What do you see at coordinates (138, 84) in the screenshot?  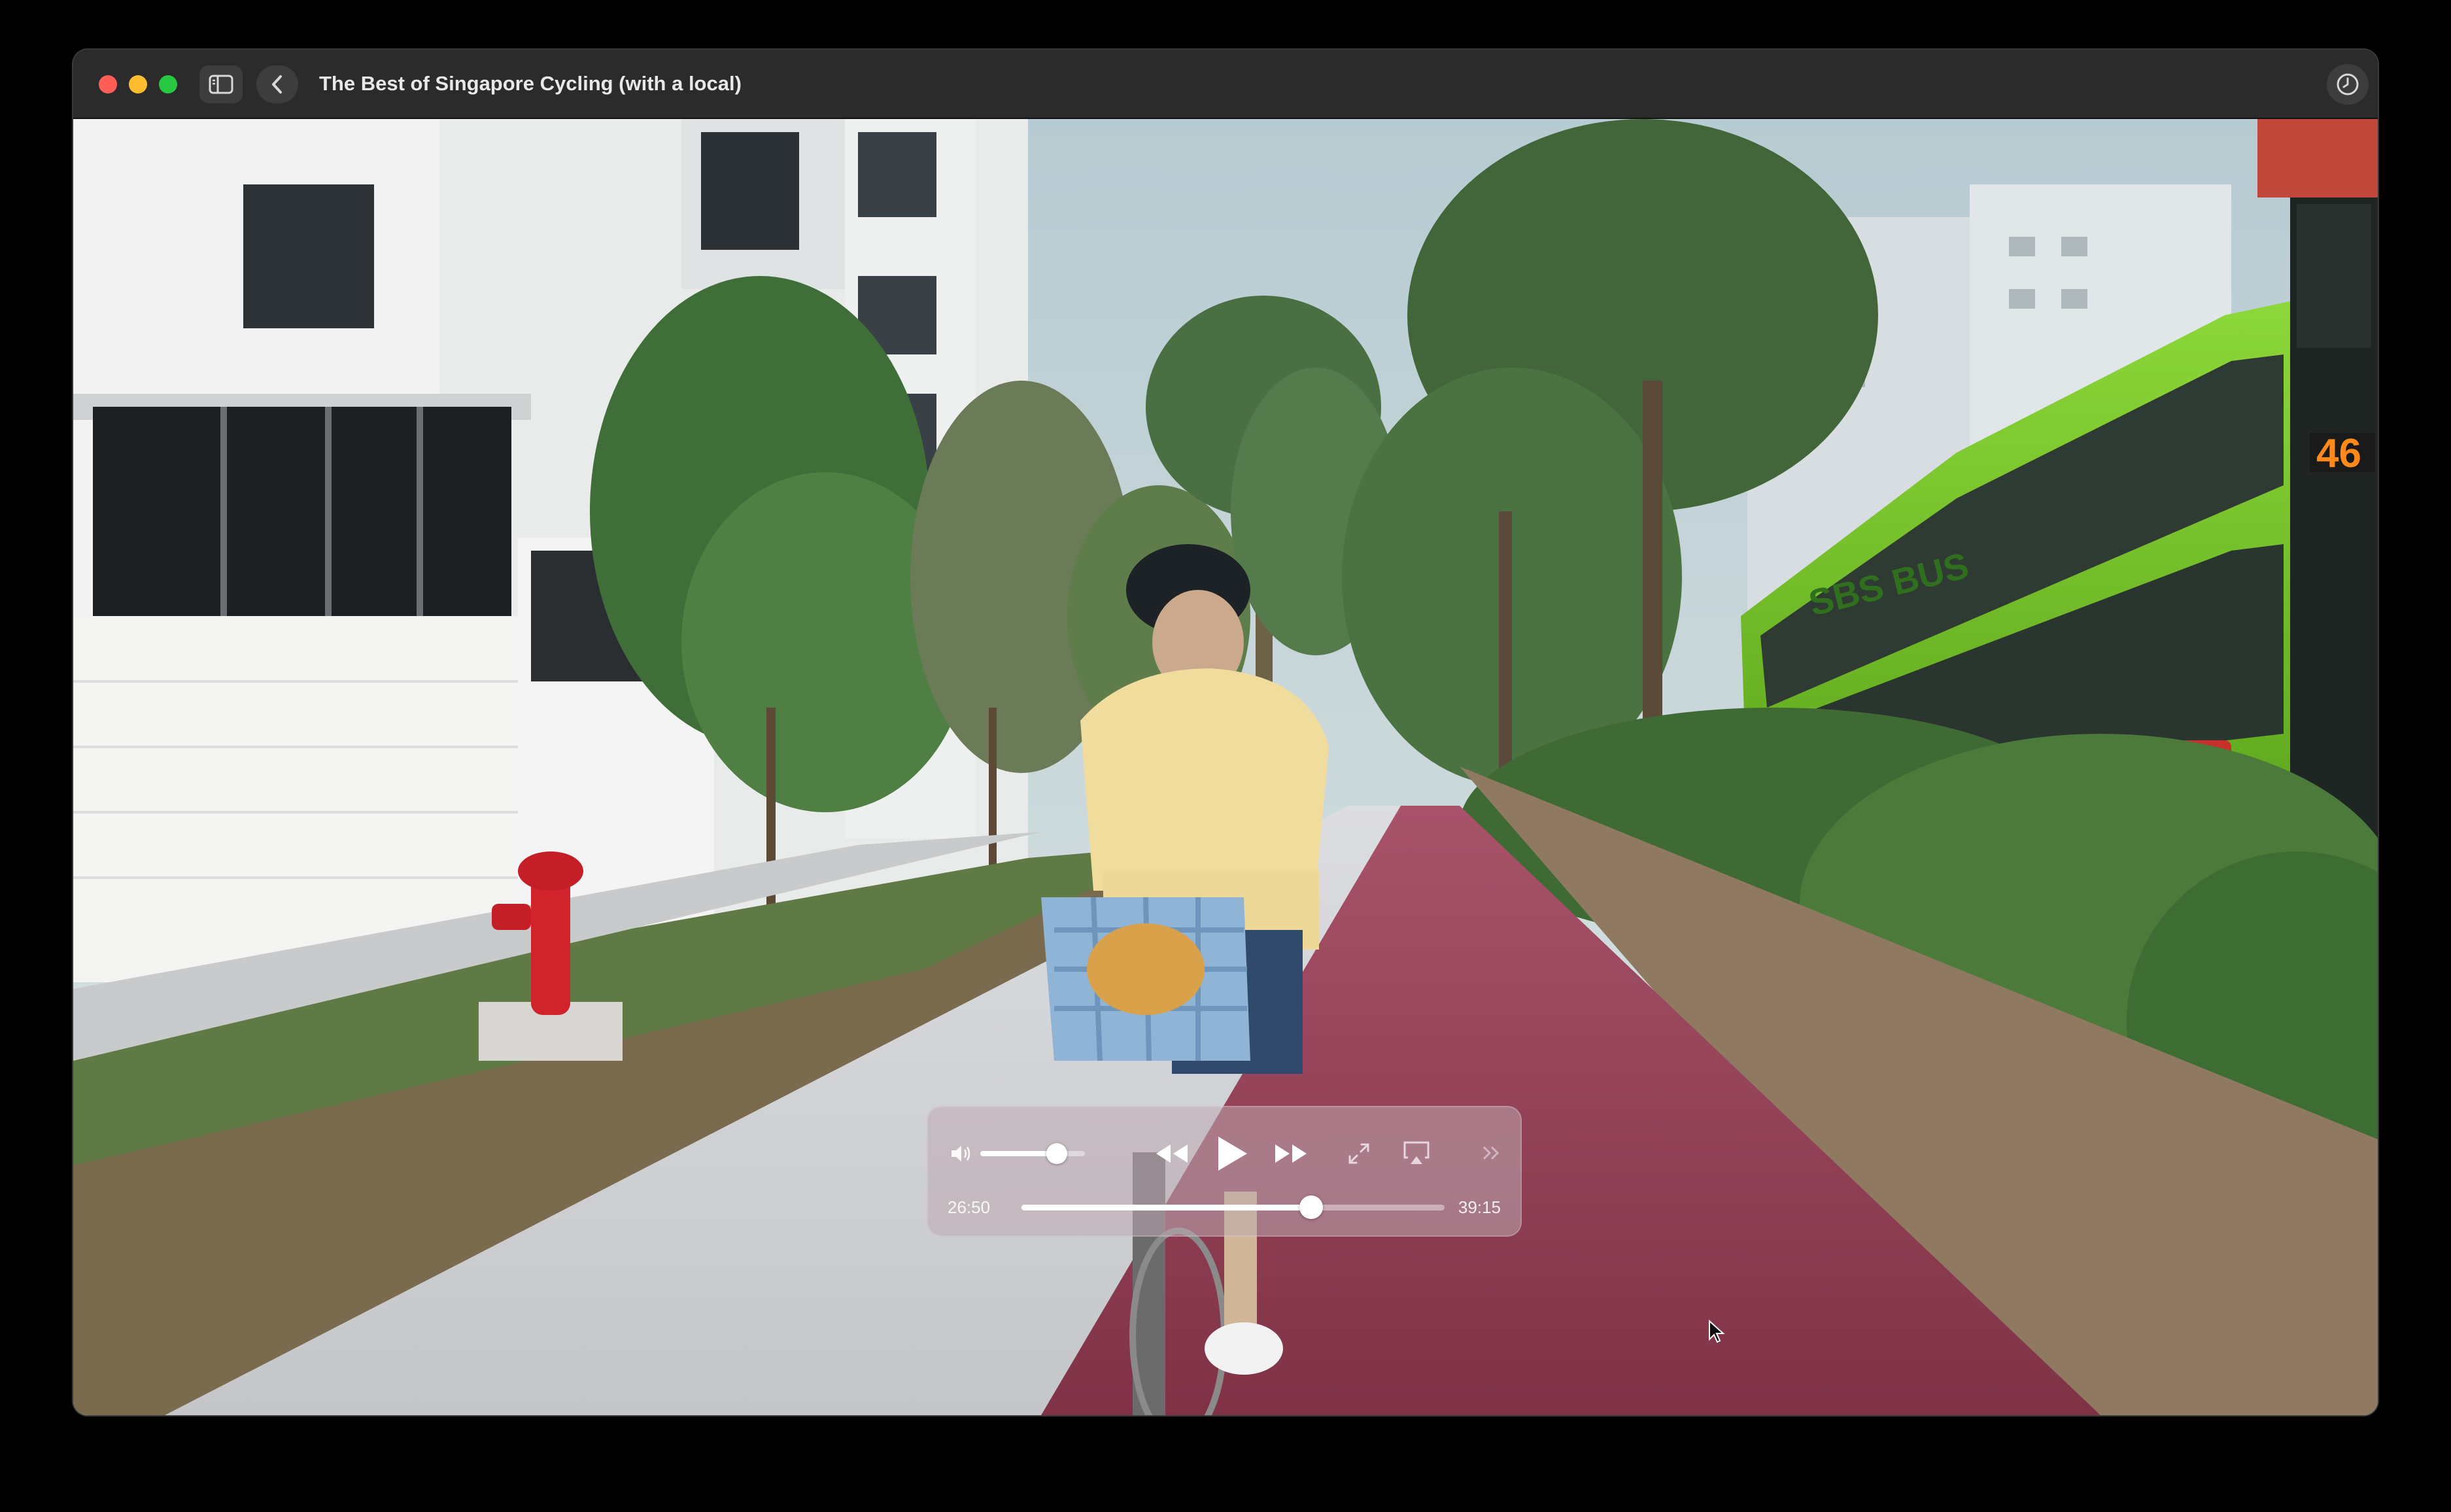 I see `minimize-button` at bounding box center [138, 84].